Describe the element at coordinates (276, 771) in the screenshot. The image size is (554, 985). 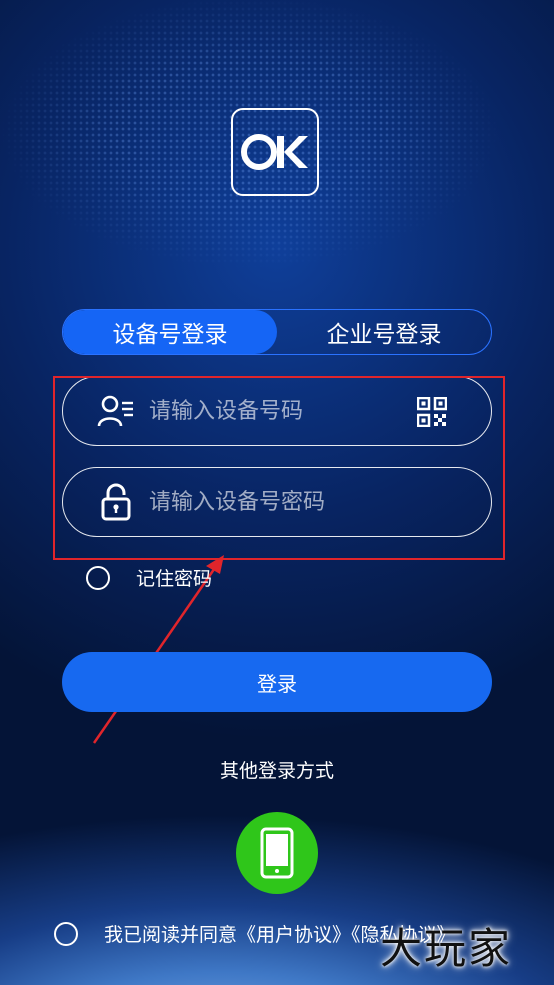
I see `other-login-methods-label: 其他登录方式` at that location.